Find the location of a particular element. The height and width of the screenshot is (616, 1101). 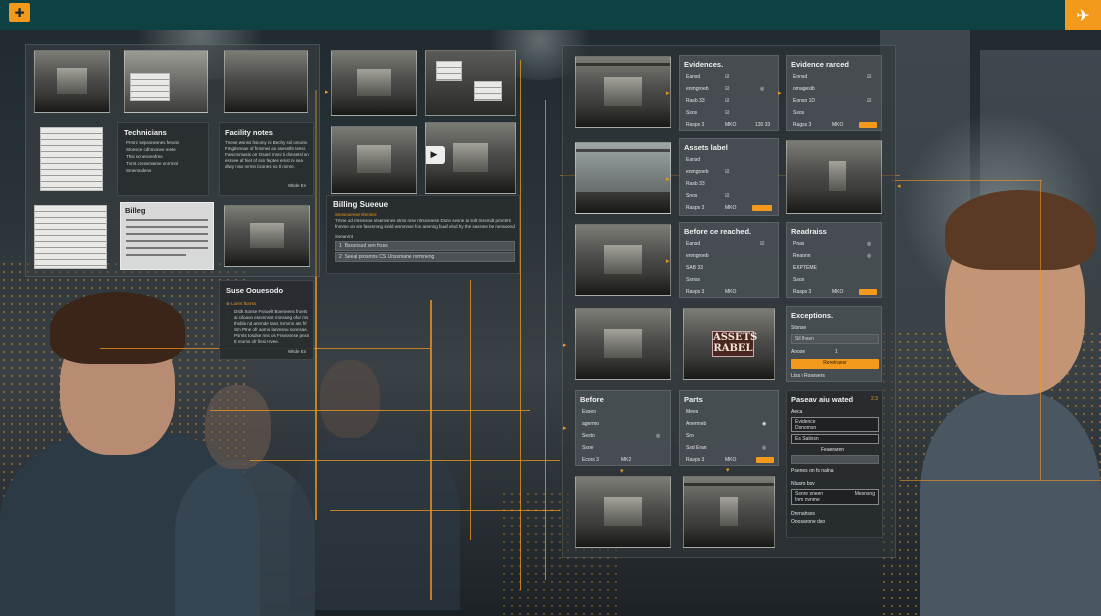

field-label: Stsnse is located at coordinates (799, 328).